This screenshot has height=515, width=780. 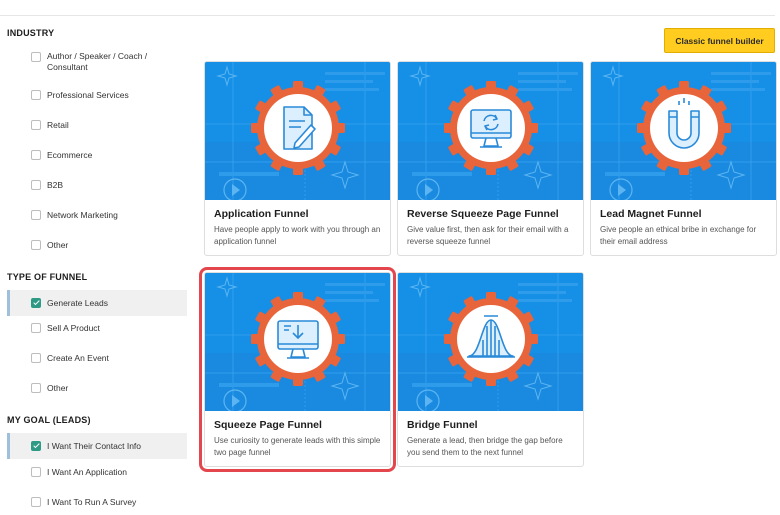 I want to click on classic-funnel-builder-button: Classic funnel builder, so click(x=719, y=40).